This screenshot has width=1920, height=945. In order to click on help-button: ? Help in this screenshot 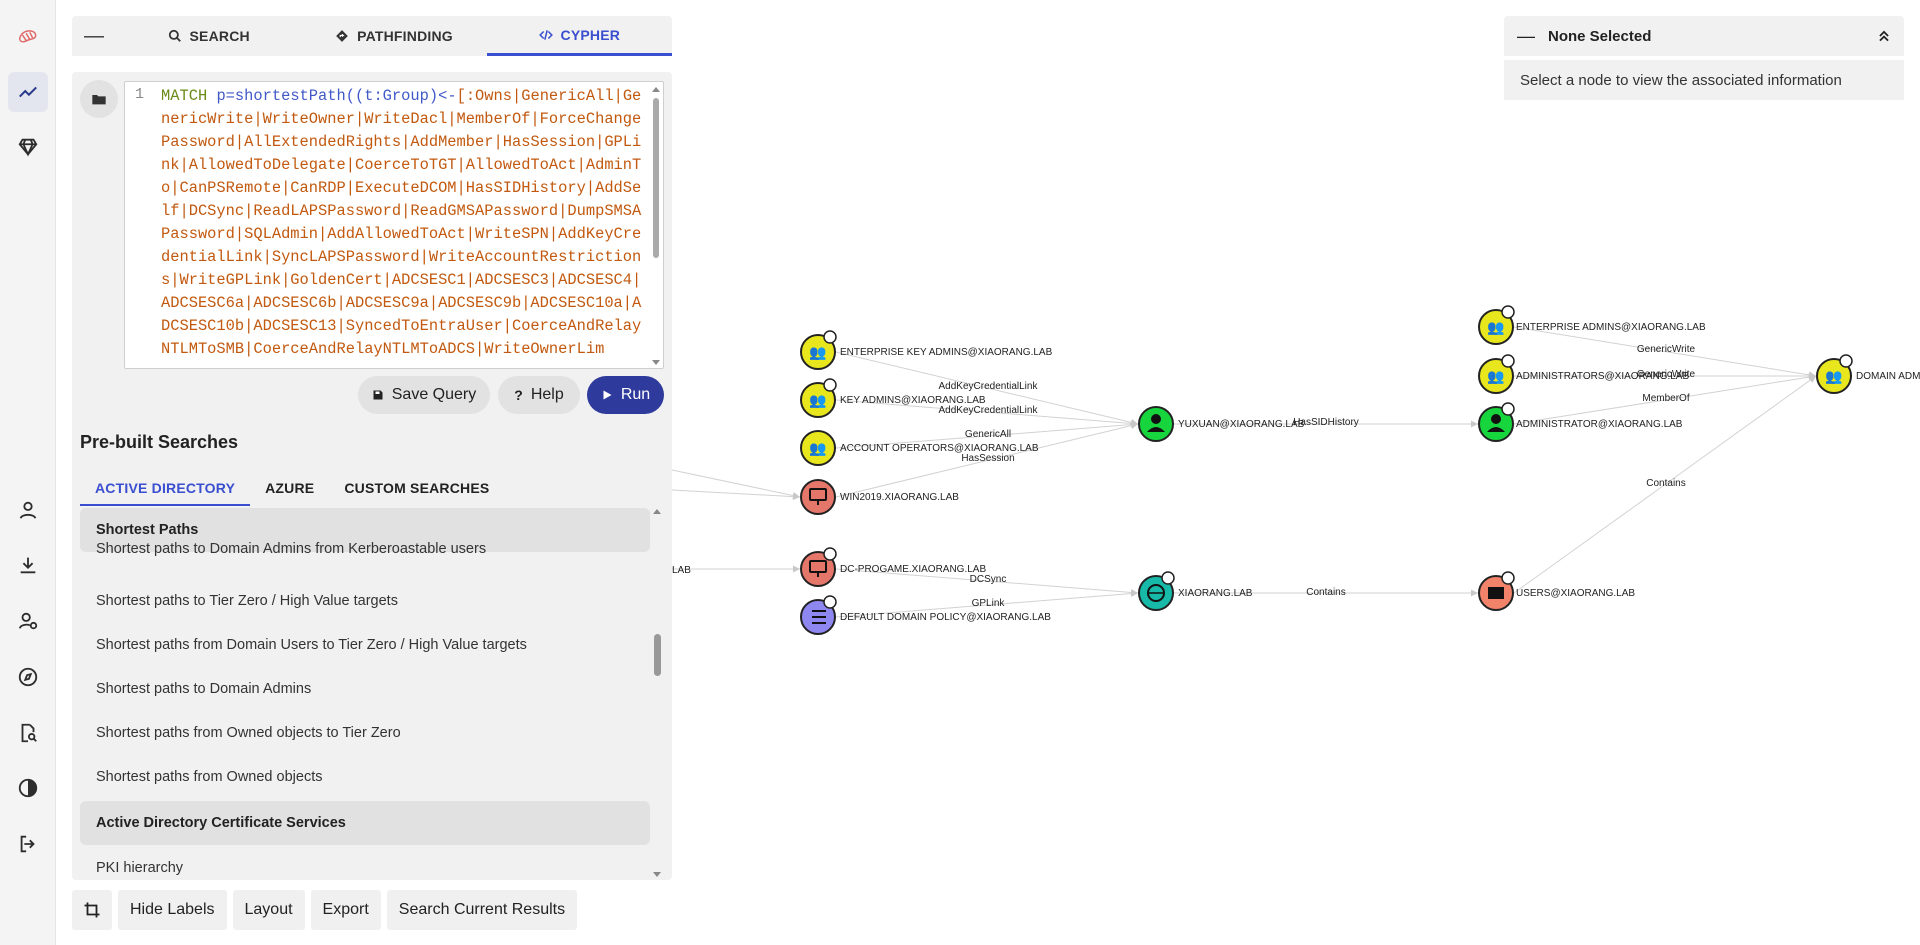, I will do `click(539, 395)`.